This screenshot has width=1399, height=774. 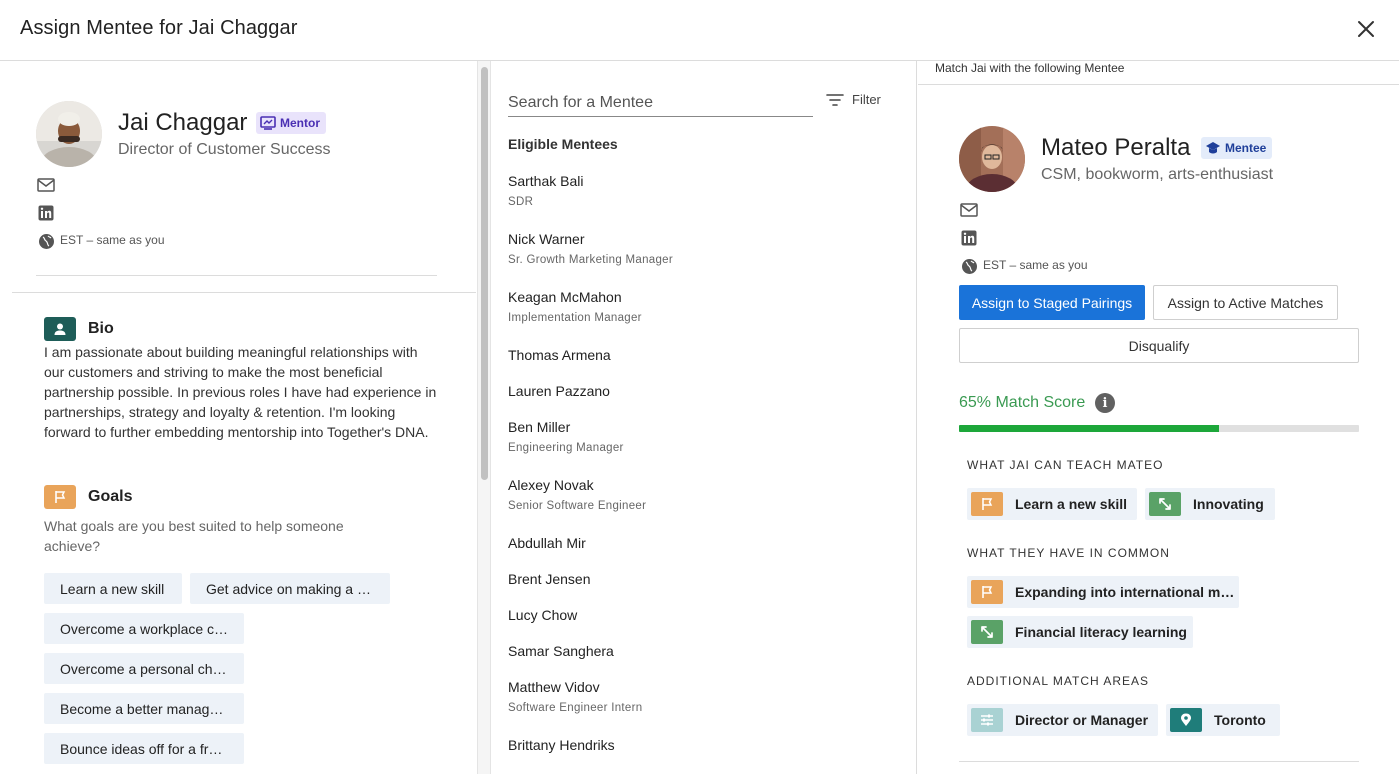 What do you see at coordinates (697, 543) in the screenshot?
I see `mentee-list-item: Abdullah Mir` at bounding box center [697, 543].